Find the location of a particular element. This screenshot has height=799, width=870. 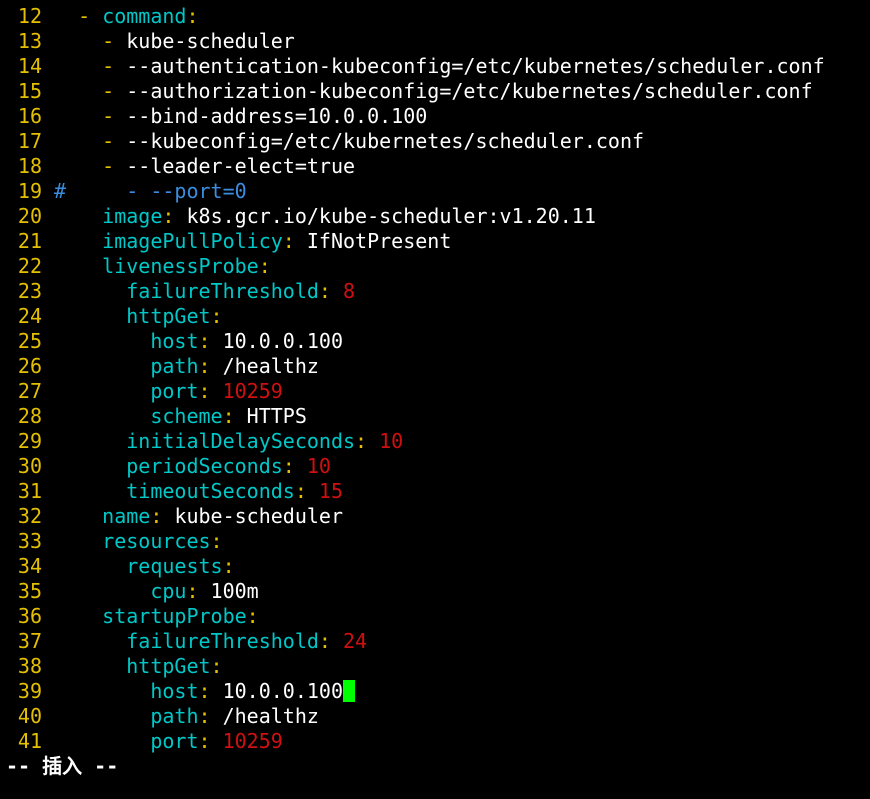

yaml-key: host is located at coordinates (174, 691).